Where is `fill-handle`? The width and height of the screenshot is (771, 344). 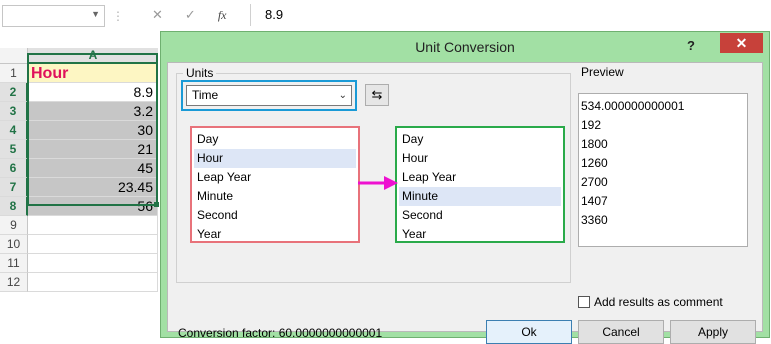
fill-handle is located at coordinates (156, 204).